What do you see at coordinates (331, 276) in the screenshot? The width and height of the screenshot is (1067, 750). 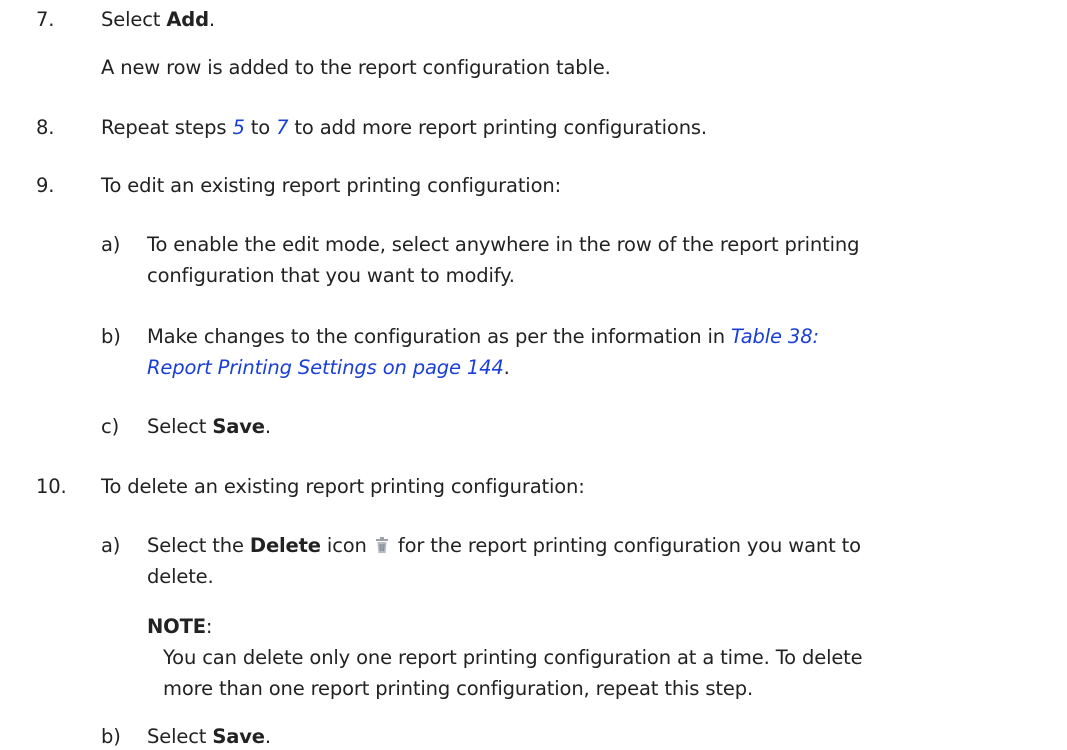 I see `step-9a-line2: configuration that you want to modify.` at bounding box center [331, 276].